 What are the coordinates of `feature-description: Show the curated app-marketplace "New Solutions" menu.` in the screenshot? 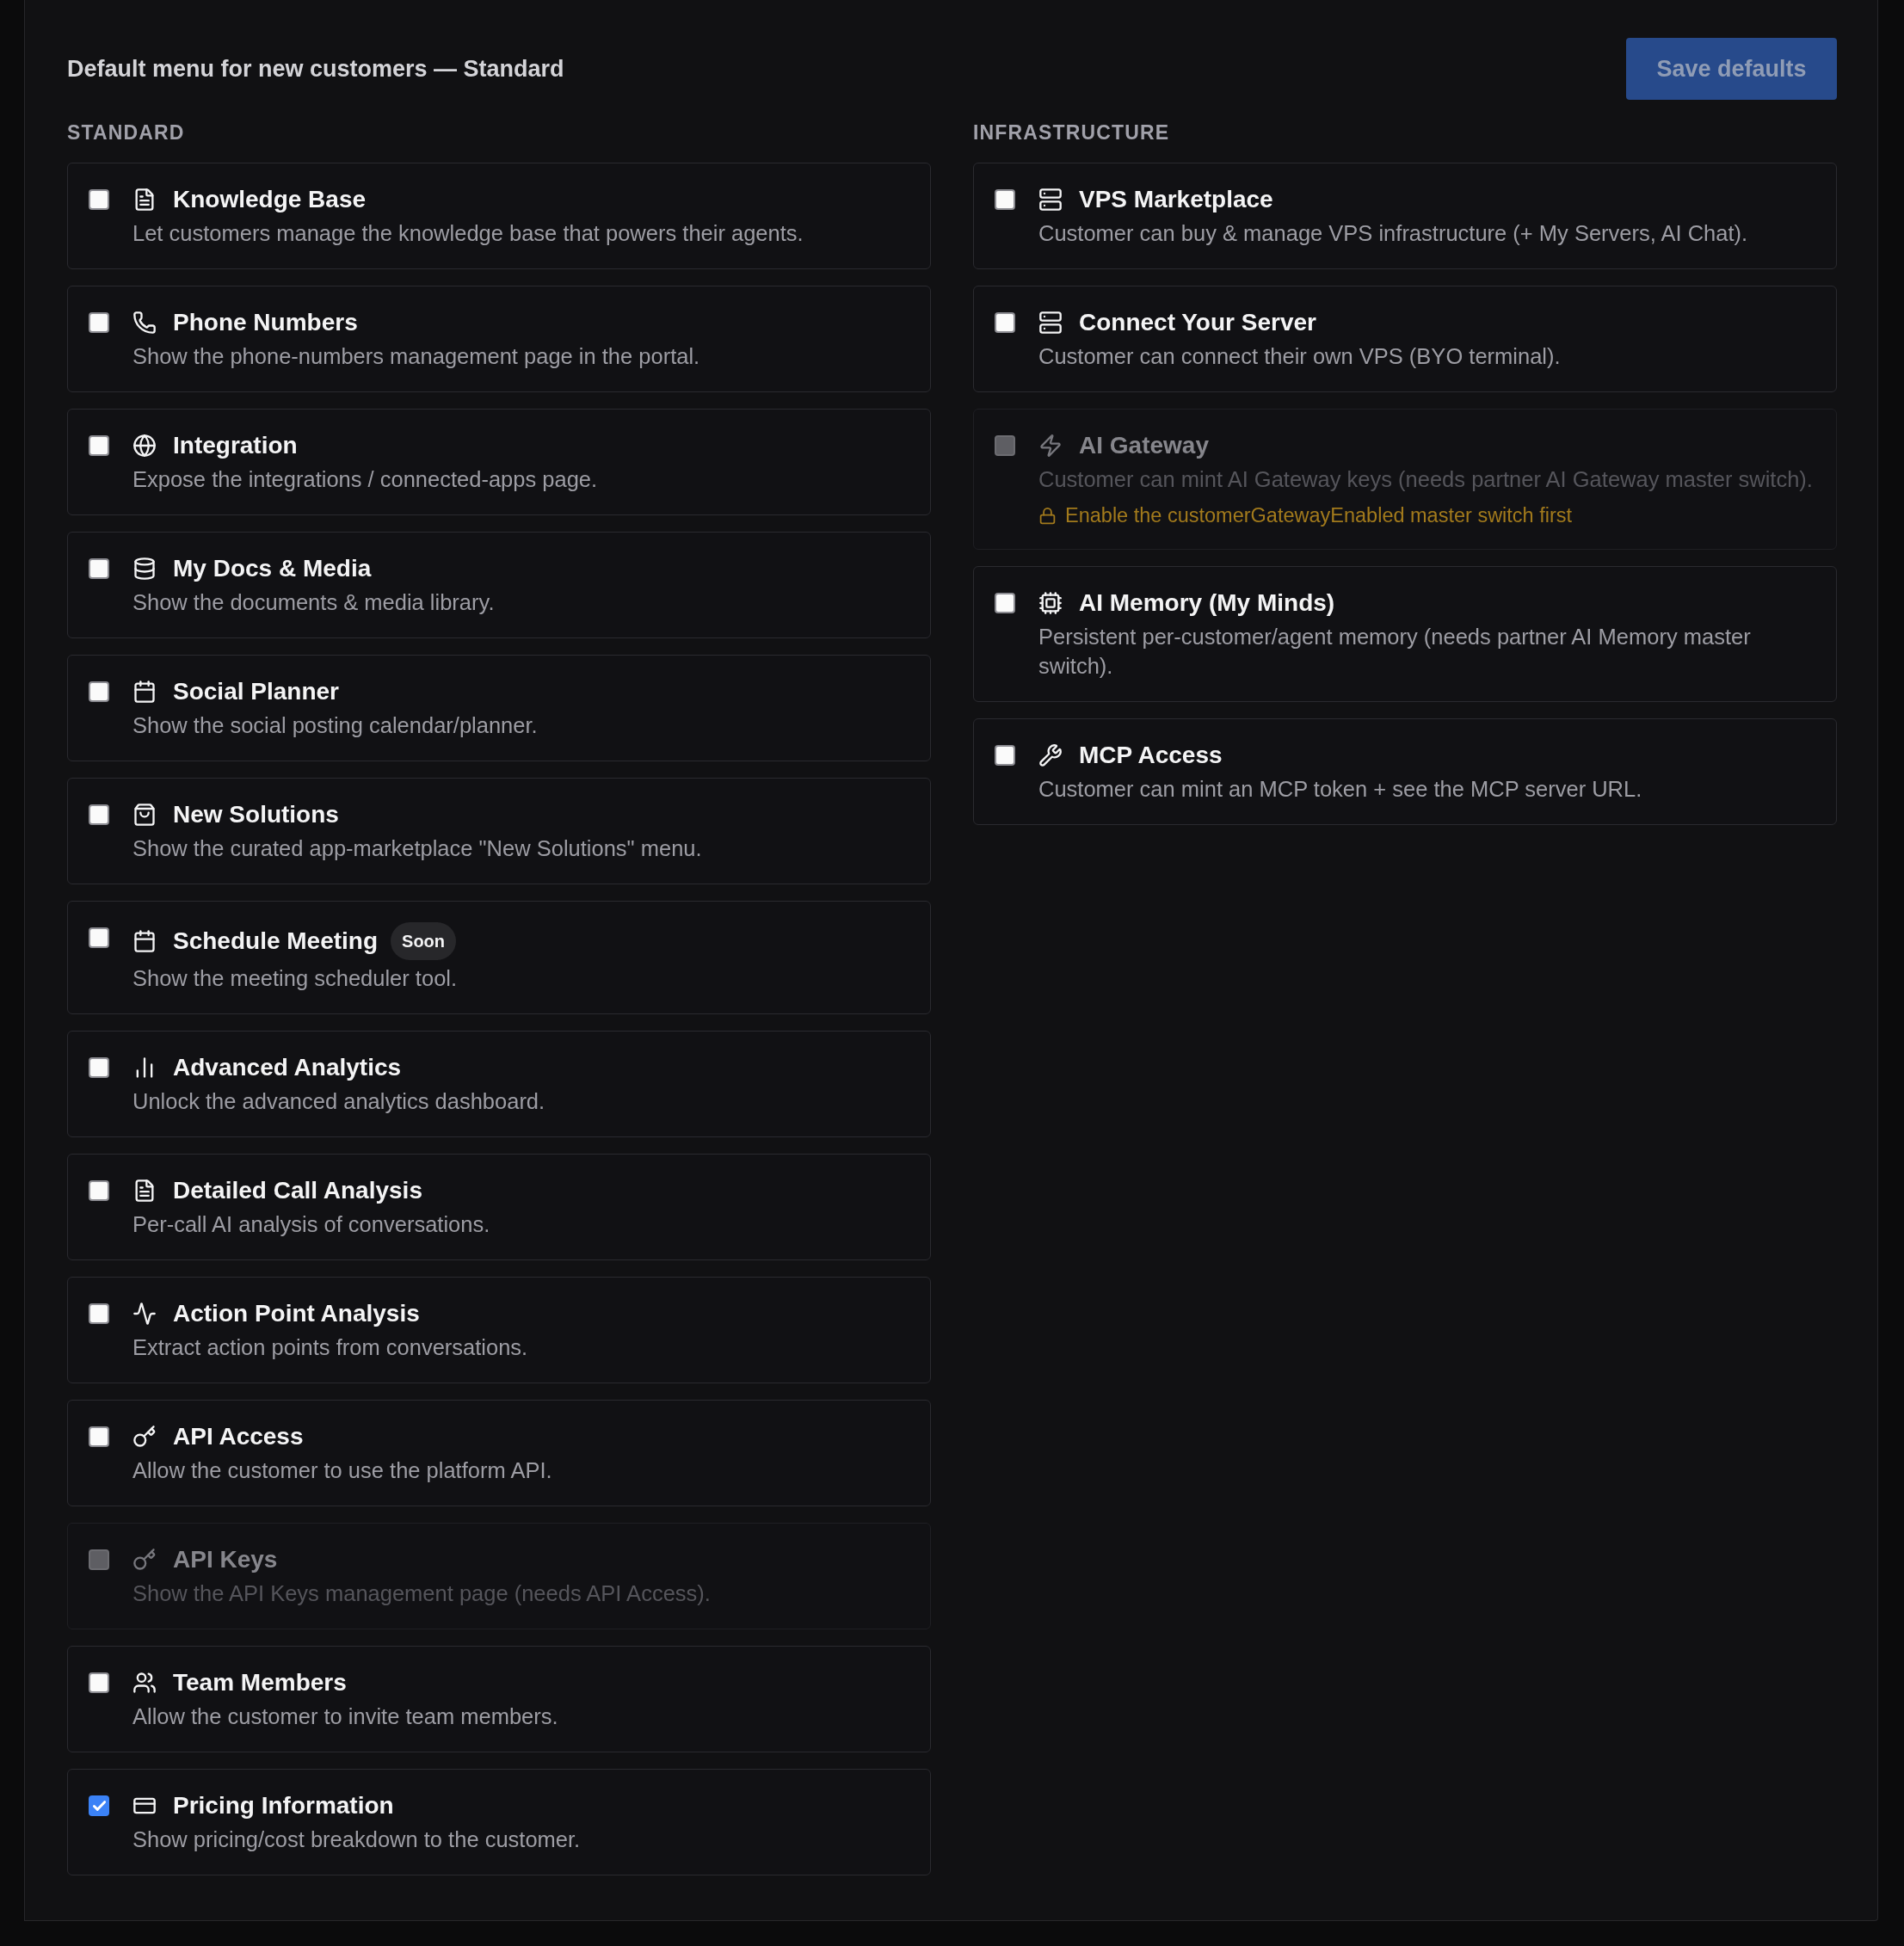 It's located at (418, 848).